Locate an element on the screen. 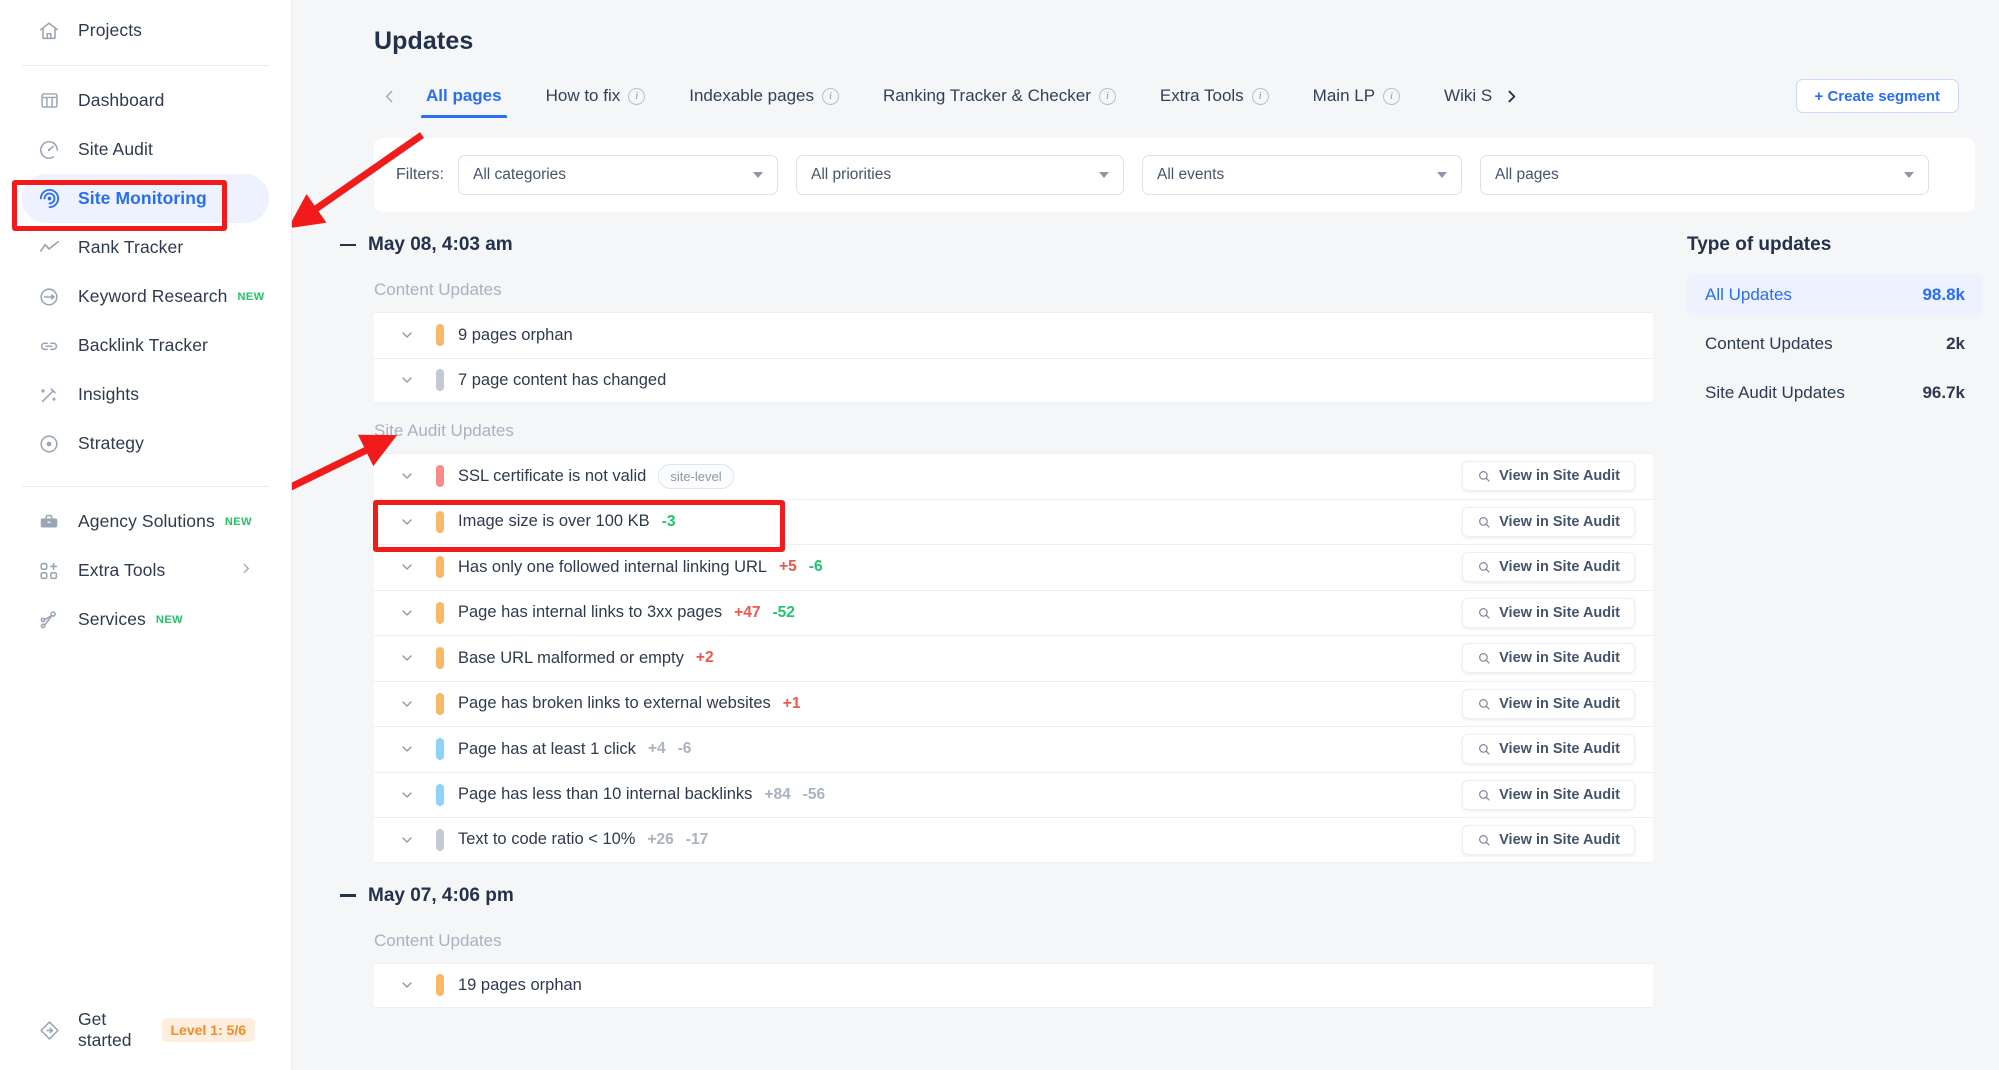 The width and height of the screenshot is (1999, 1070). sidebar-item-dashboard: Dashboard is located at coordinates (145, 100).